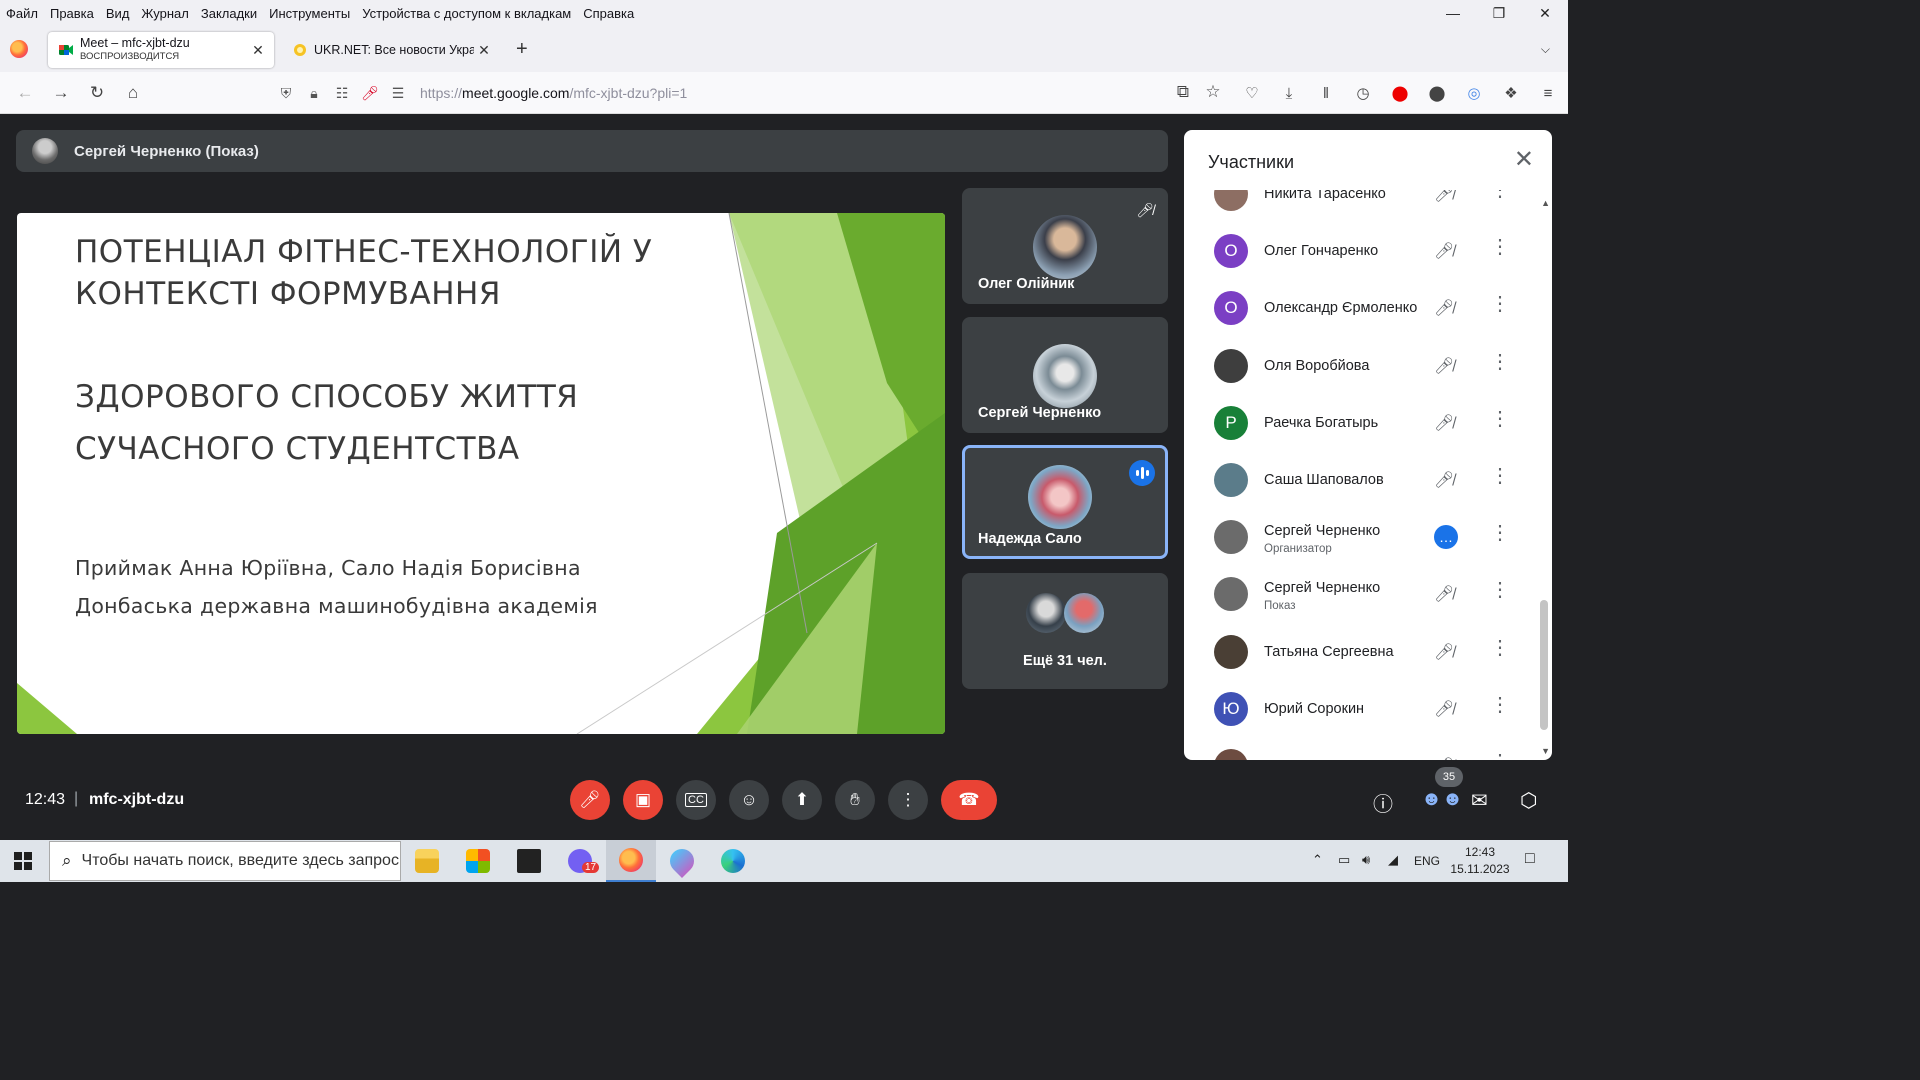 This screenshot has height=1080, width=1920. I want to click on picture-in-picture-icon: ⧉, so click(1183, 92).